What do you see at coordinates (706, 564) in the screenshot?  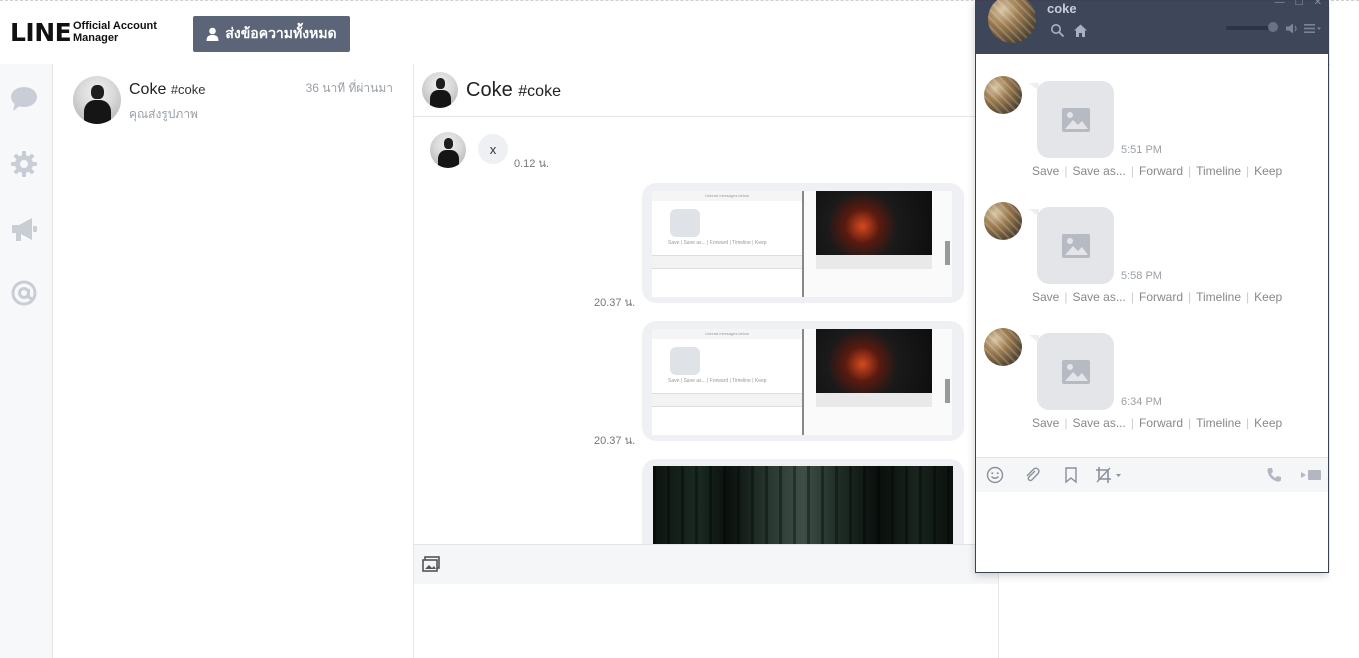 I see `message-toolbar` at bounding box center [706, 564].